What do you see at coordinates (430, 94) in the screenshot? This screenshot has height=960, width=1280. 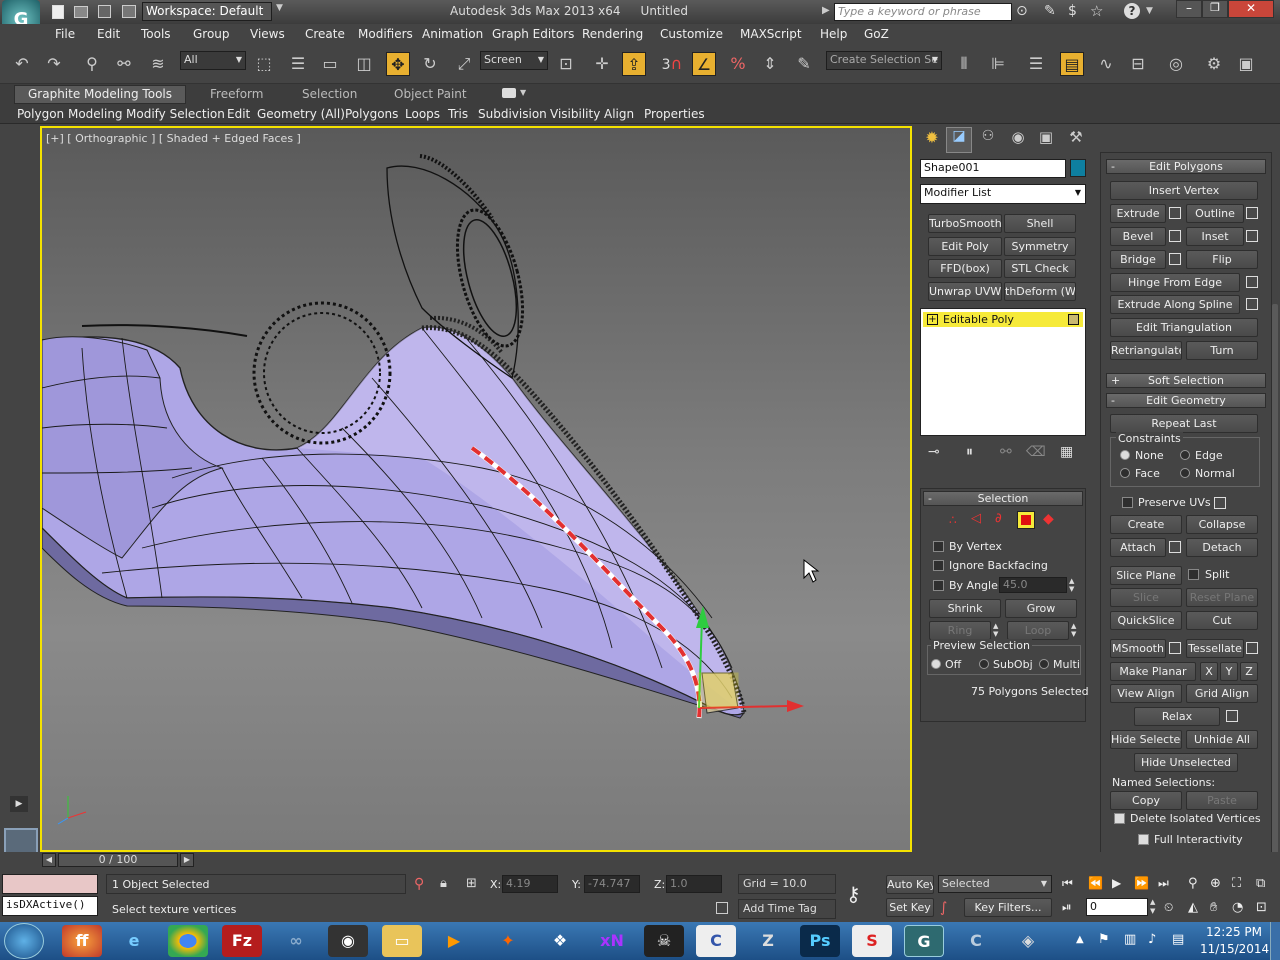 I see `tab-object-paint: Object Paint` at bounding box center [430, 94].